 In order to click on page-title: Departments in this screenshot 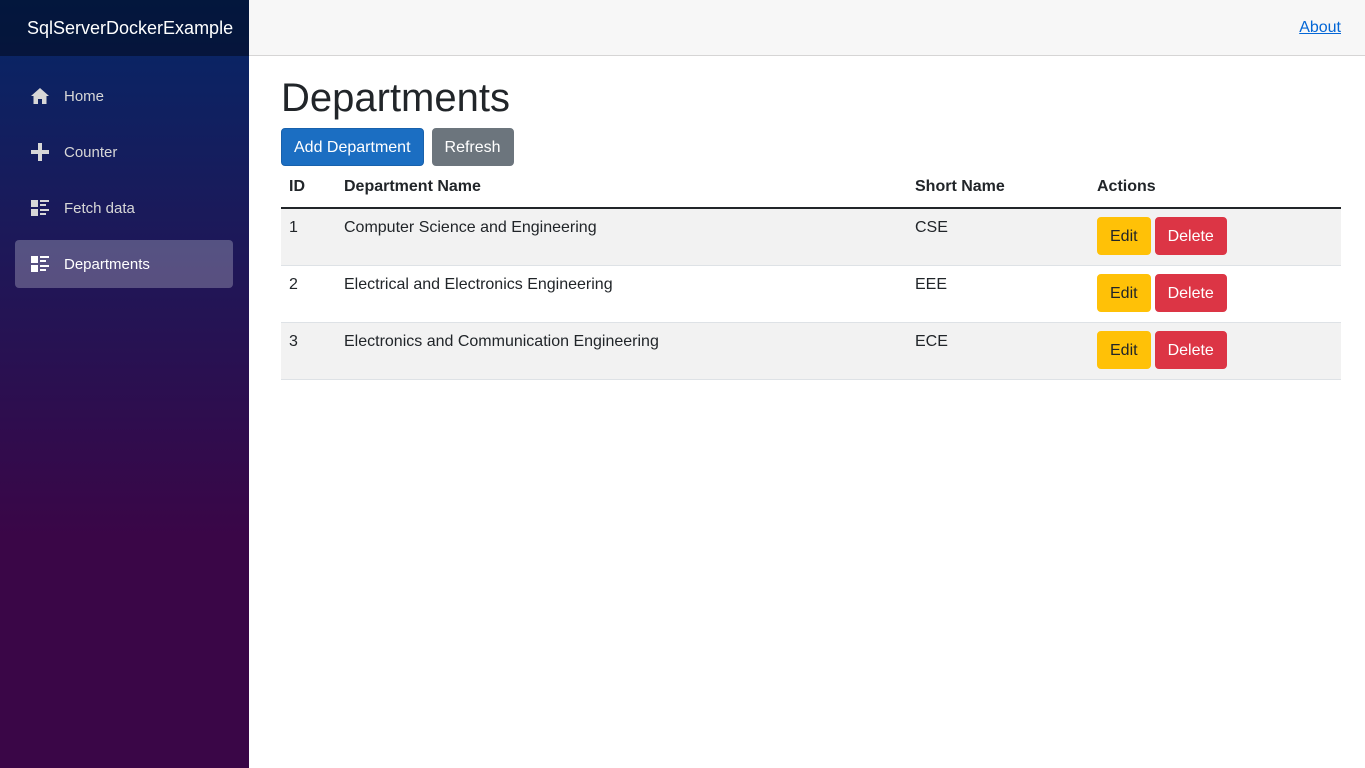, I will do `click(395, 98)`.